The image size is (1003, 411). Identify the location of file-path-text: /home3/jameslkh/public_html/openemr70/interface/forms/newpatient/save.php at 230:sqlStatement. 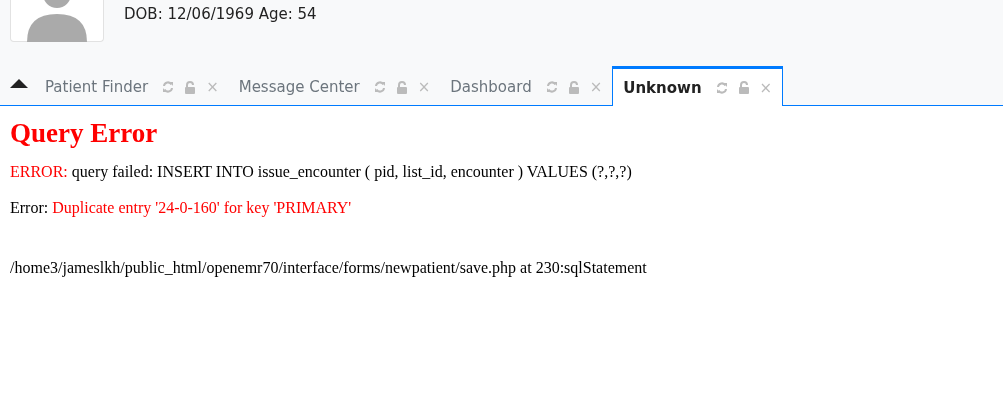
(329, 268).